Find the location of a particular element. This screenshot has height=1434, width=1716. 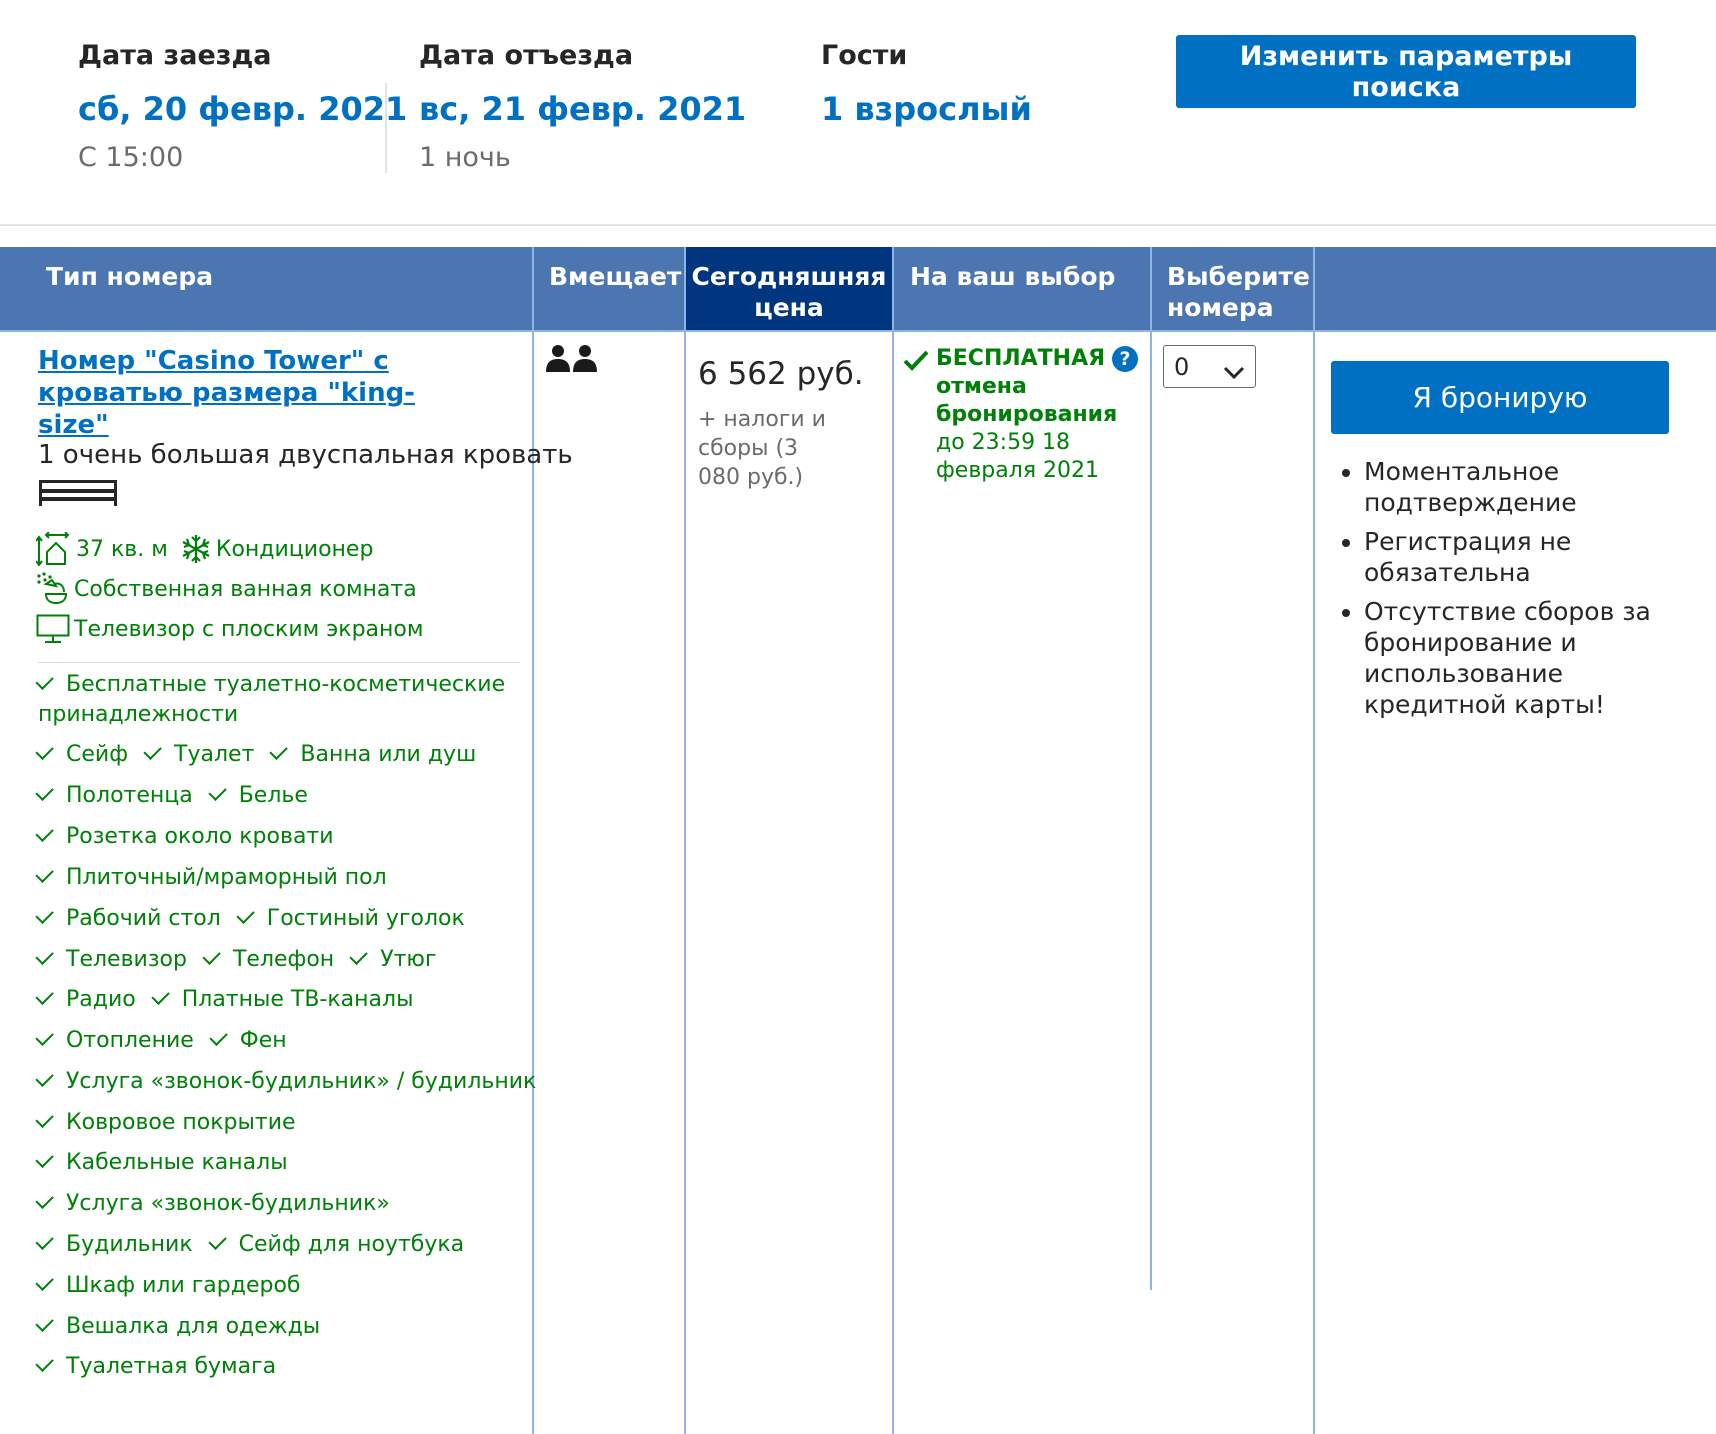

amenity-item: Ванна или душ is located at coordinates (372, 754).